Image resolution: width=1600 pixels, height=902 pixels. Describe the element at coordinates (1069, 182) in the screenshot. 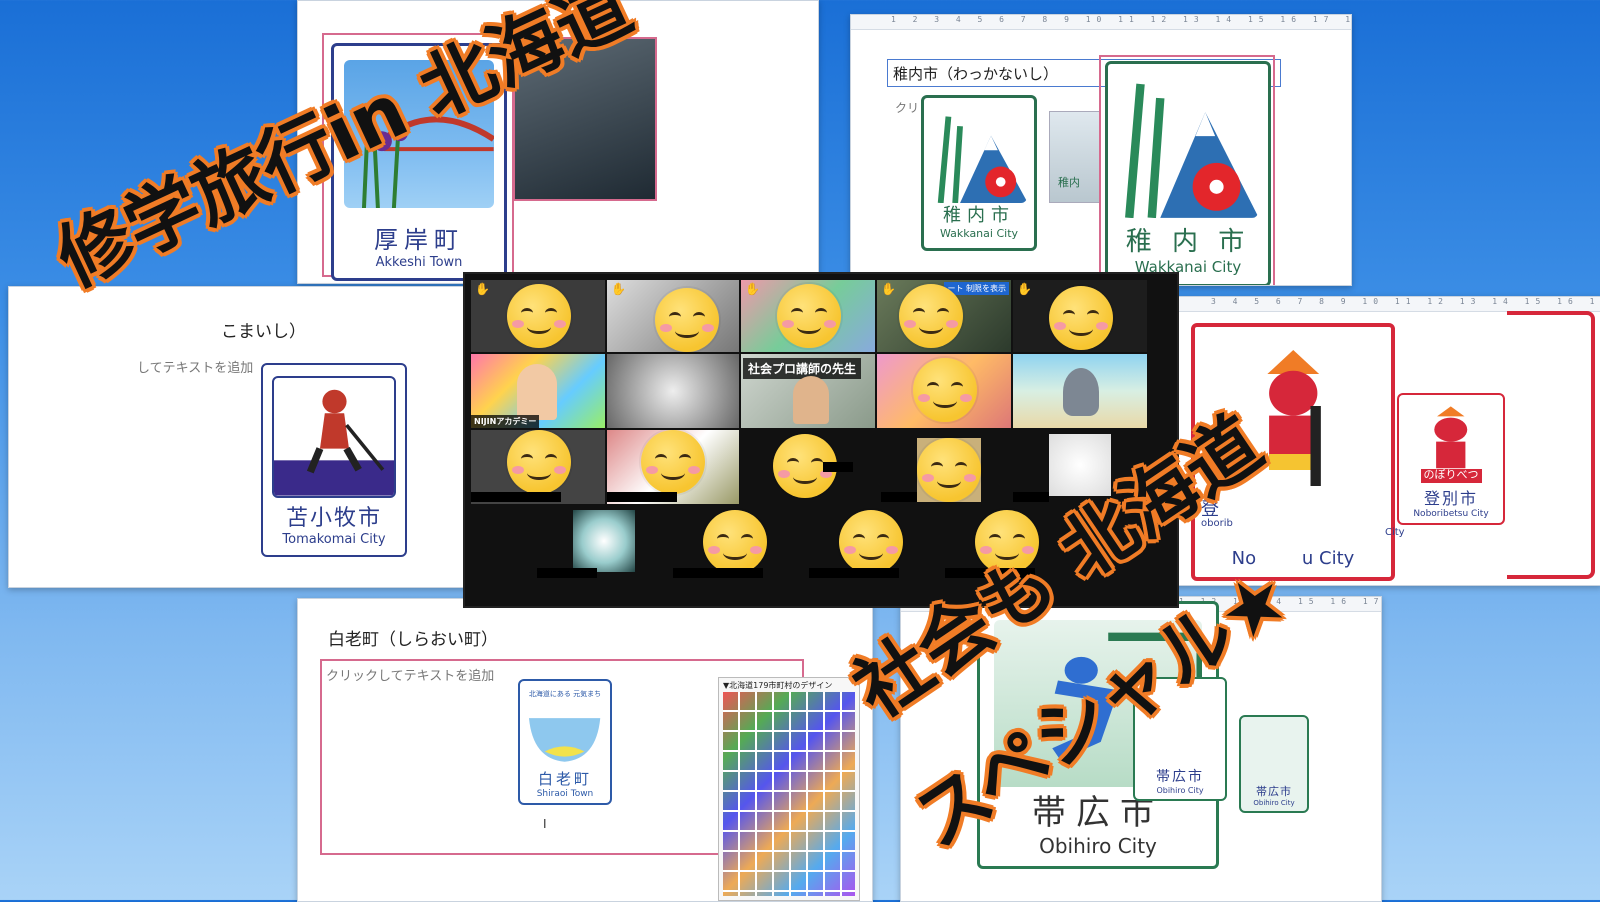

I see `thumb-label: 稚内` at that location.